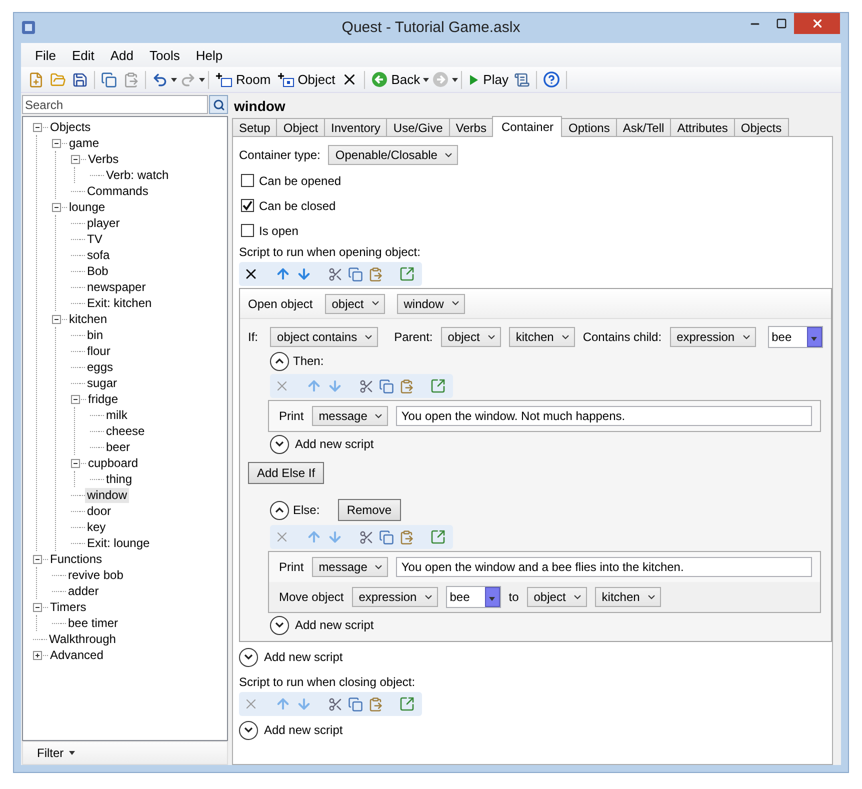 The image size is (862, 789). I want to click on tree-item: kitchen, so click(88, 319).